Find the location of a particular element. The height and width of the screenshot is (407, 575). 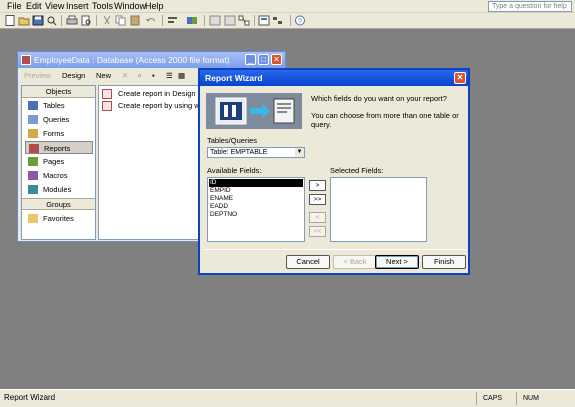

macro-icon is located at coordinates (33, 175).